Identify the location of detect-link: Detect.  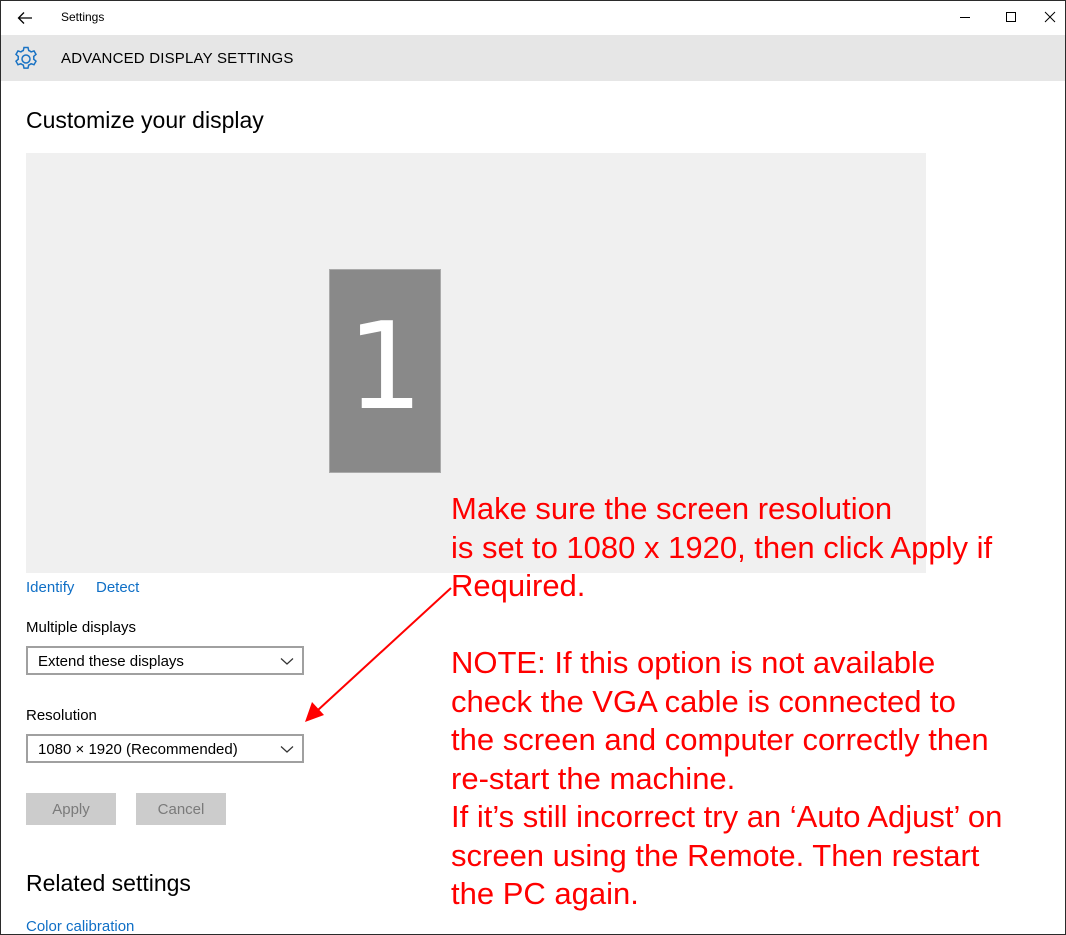
(117, 587).